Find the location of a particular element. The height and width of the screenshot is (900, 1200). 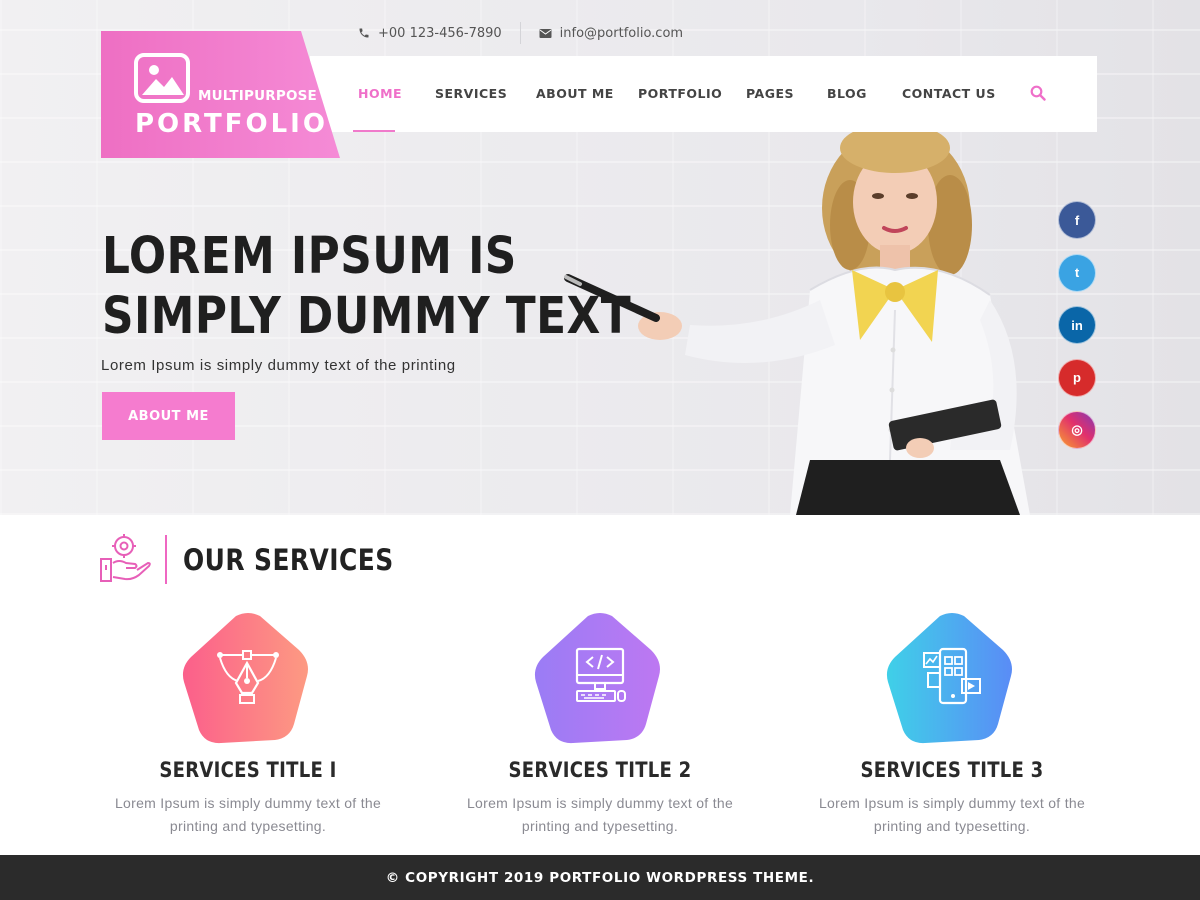

nav-item-contact-us: CONTACT US is located at coordinates (949, 93).